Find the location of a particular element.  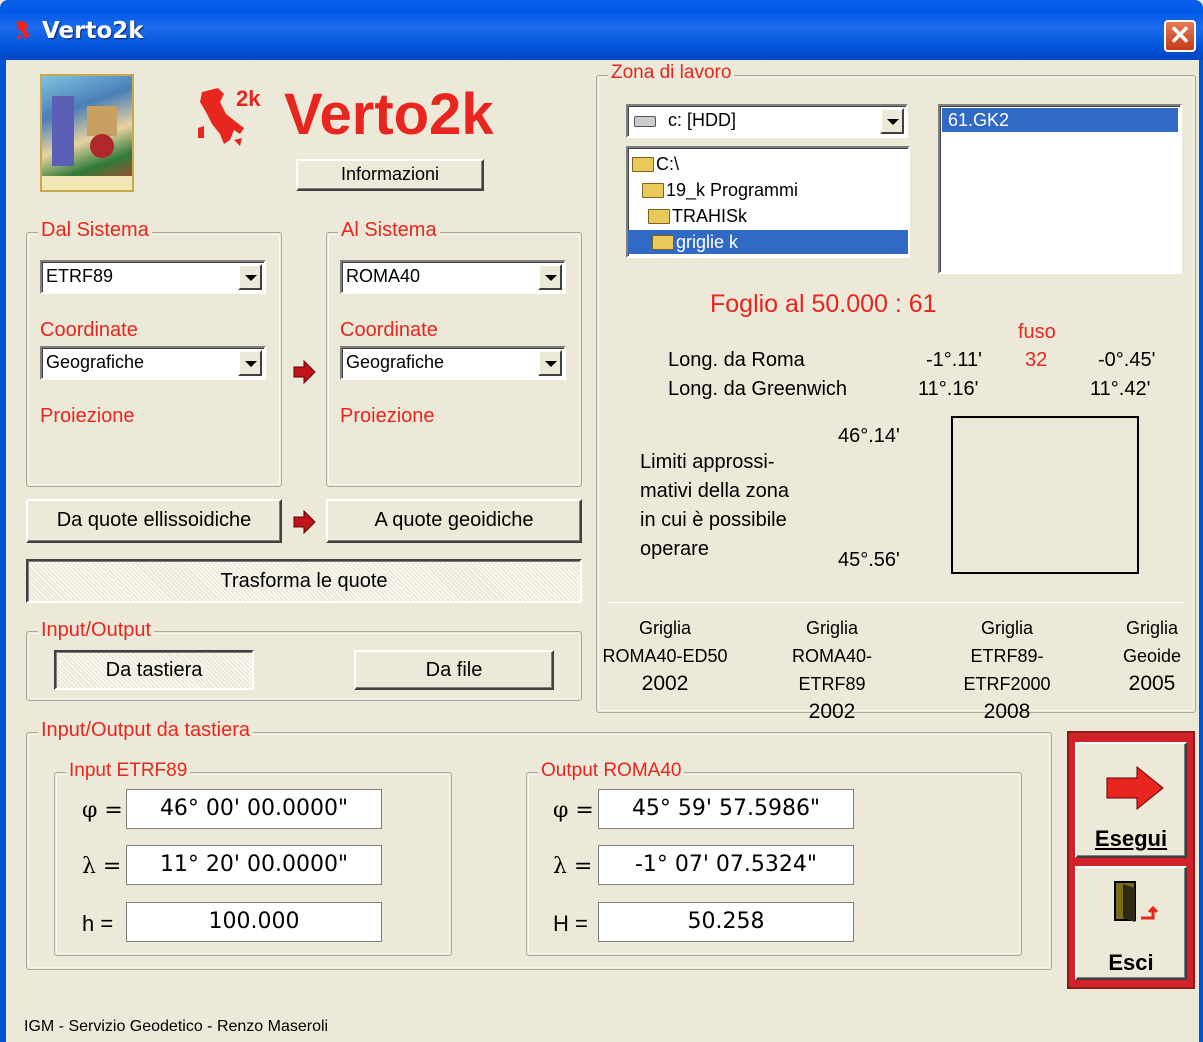

long-roma-min: -1°.11' is located at coordinates (954, 360).